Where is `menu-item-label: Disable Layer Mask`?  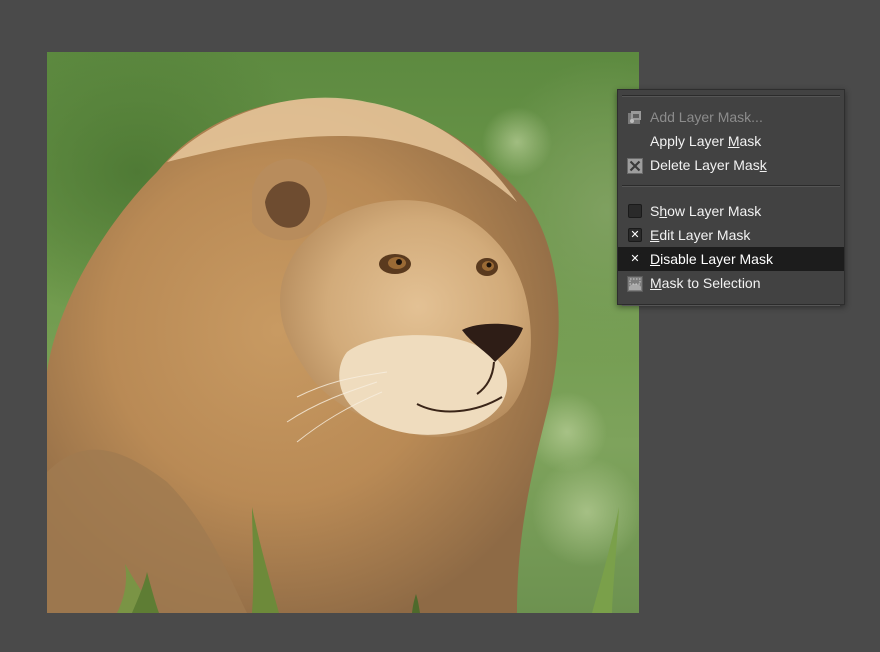 menu-item-label: Disable Layer Mask is located at coordinates (711, 259).